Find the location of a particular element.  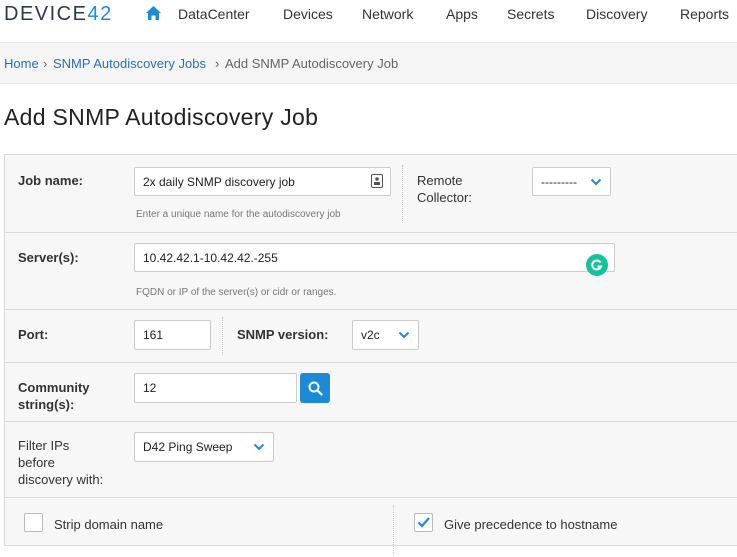

job-name-label: Job name: is located at coordinates (51, 180).